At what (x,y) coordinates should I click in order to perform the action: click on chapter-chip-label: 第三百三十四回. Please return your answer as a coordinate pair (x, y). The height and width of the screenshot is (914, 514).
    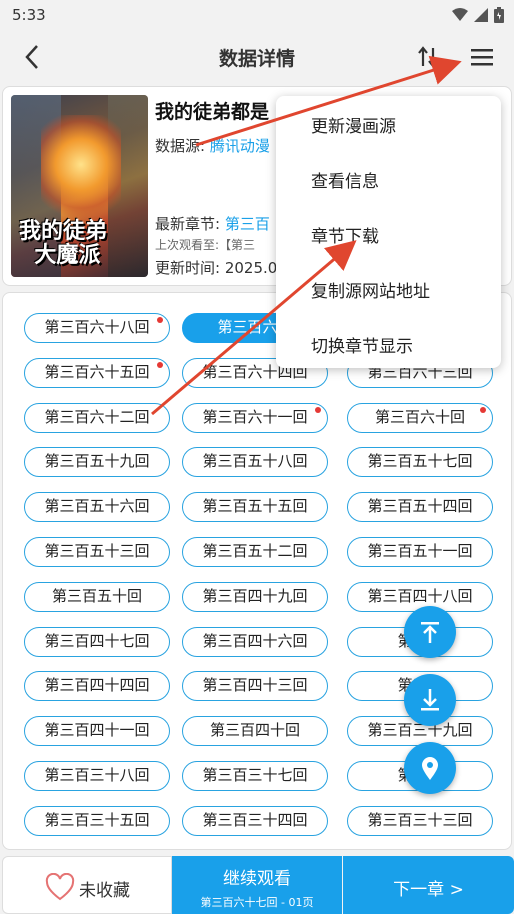
    Looking at the image, I should click on (255, 819).